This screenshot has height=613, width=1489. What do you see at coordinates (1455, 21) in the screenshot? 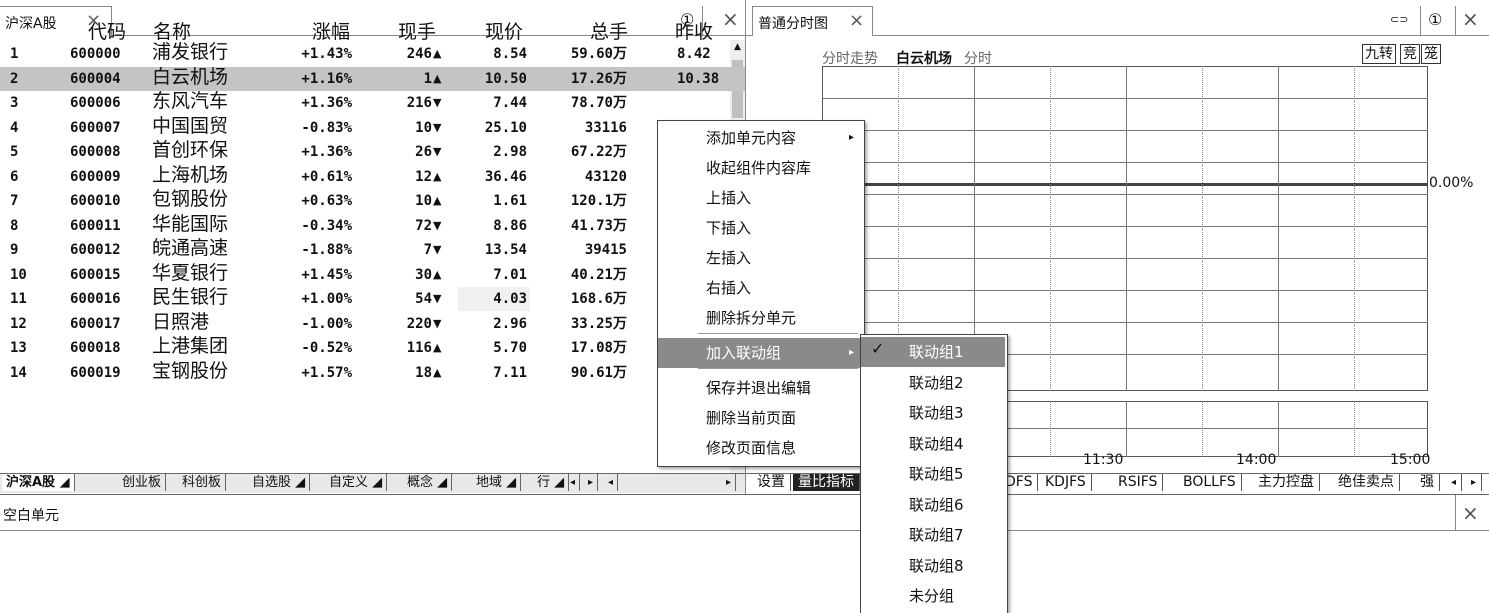
I see `divider` at bounding box center [1455, 21].